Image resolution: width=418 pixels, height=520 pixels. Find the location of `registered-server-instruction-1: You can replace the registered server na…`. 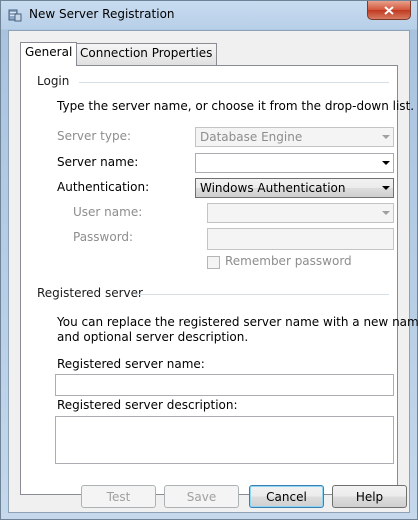

registered-server-instruction-1: You can replace the registered server na… is located at coordinates (237, 322).